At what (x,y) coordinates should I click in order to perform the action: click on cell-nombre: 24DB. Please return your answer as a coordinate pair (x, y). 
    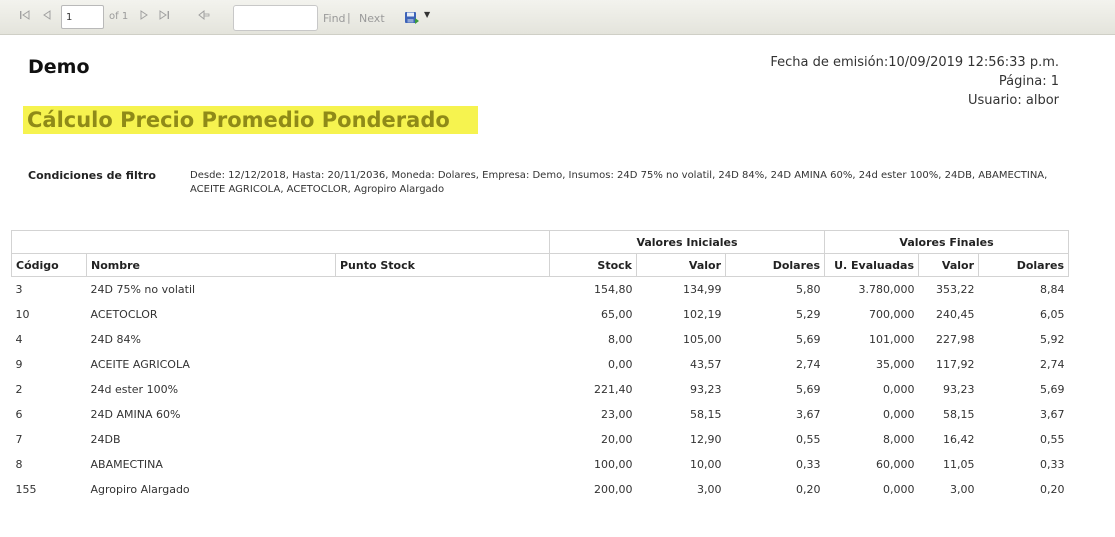
    Looking at the image, I should click on (105, 439).